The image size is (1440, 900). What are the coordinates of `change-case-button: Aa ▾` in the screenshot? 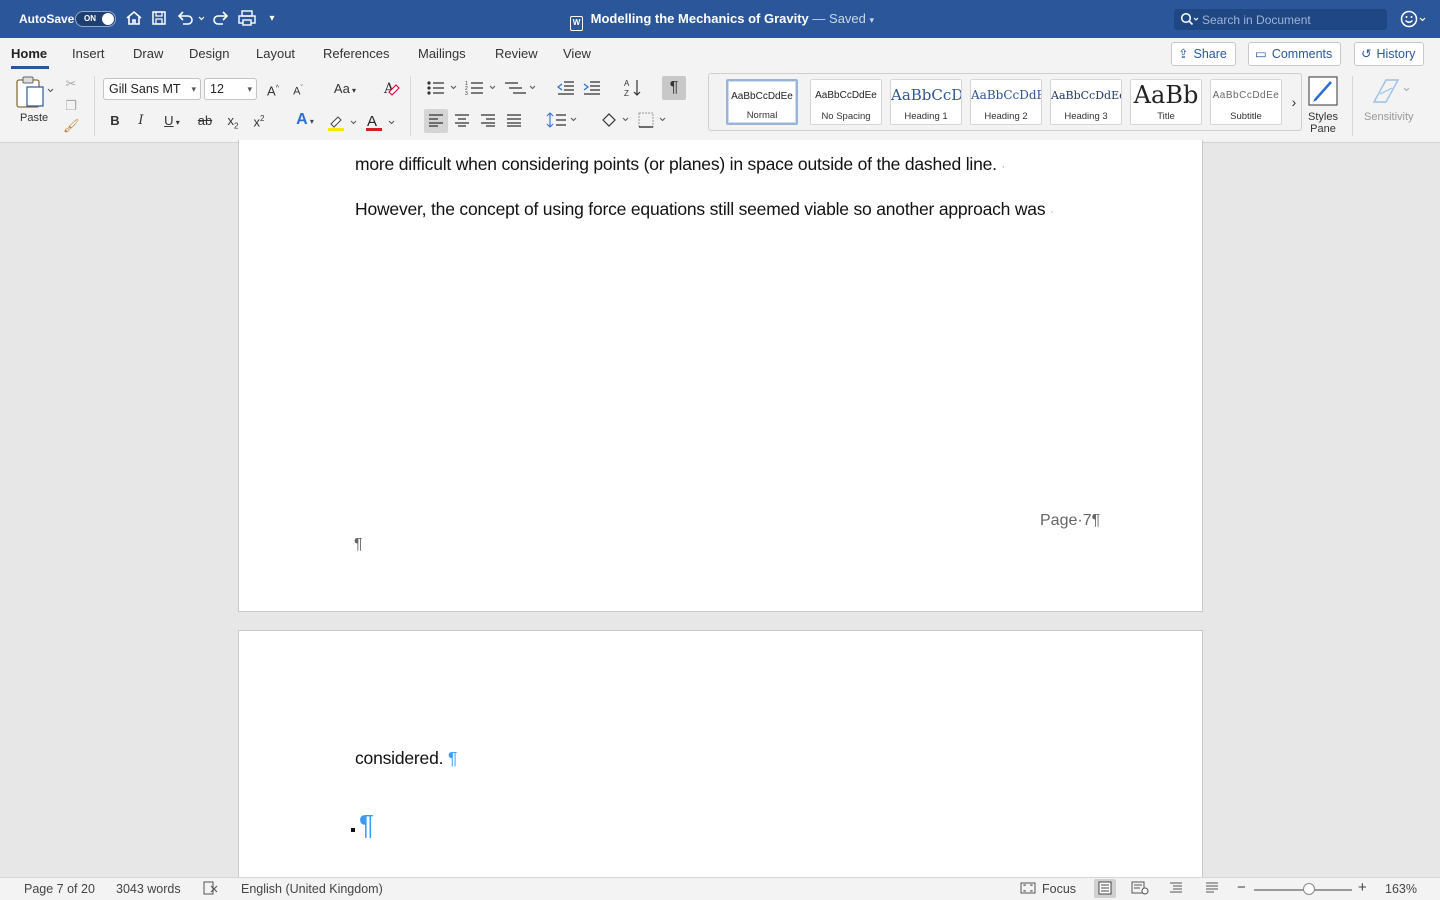 It's located at (345, 90).